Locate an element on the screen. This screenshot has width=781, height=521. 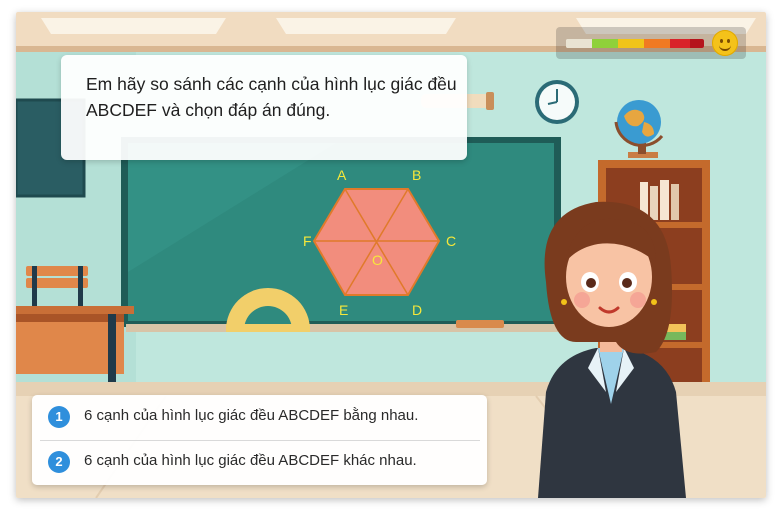
vertex-label-b: B is located at coordinates (416, 175).